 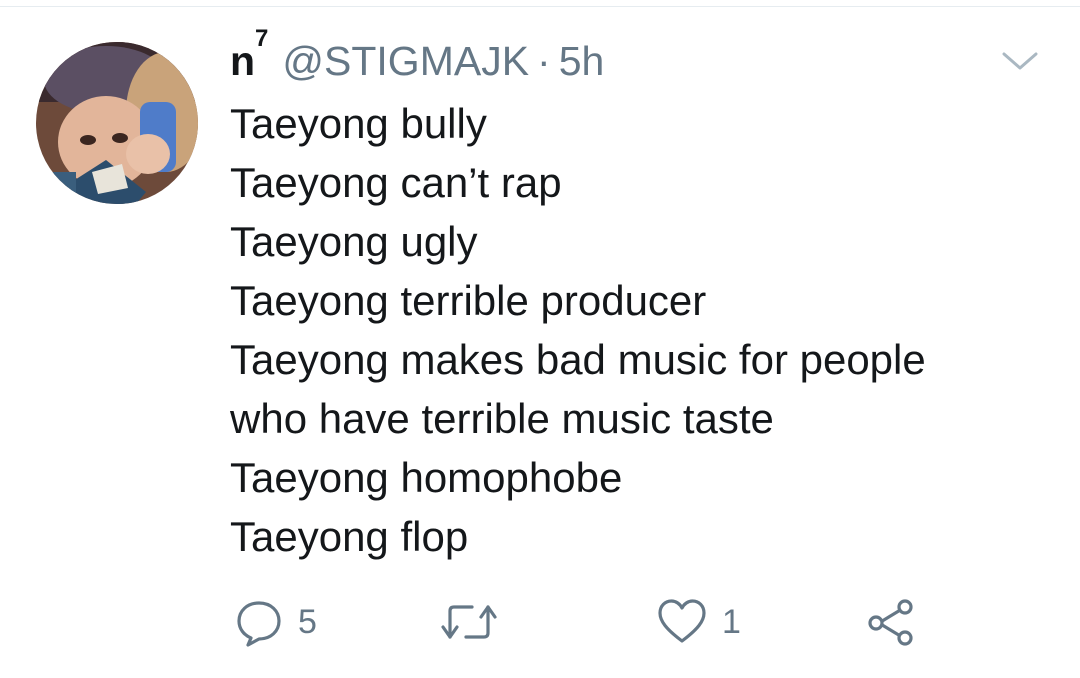 I want to click on like-count: 1, so click(x=731, y=621).